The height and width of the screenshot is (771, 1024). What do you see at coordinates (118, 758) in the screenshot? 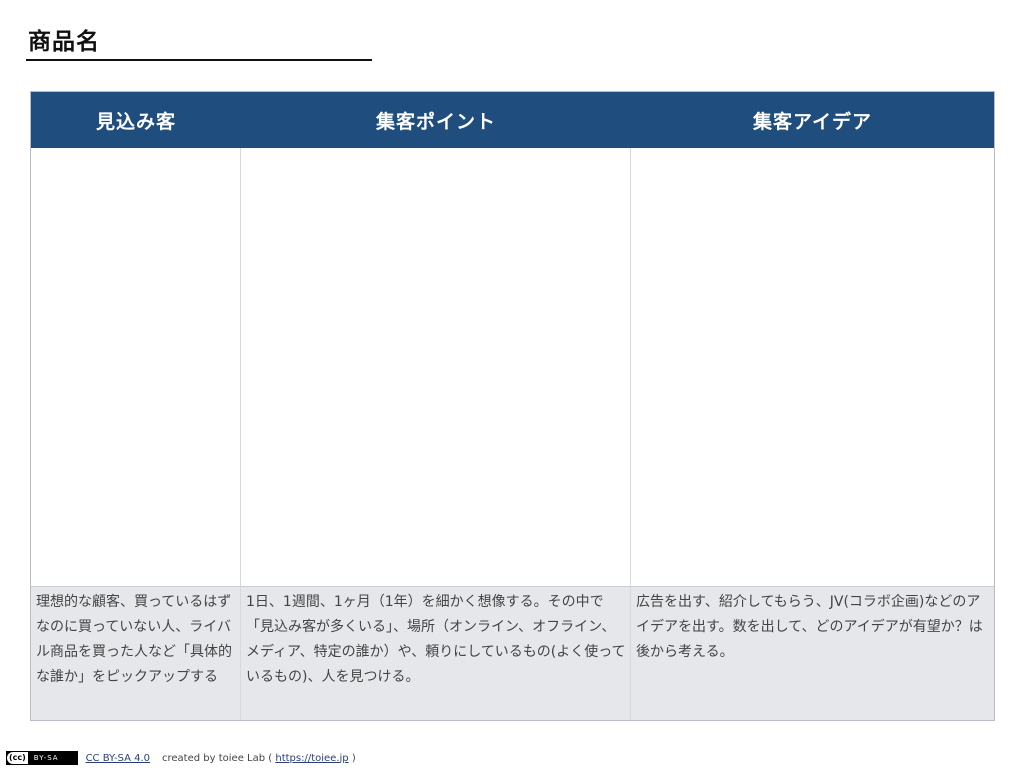
I see `license-link: CC BY-SA 4.0` at bounding box center [118, 758].